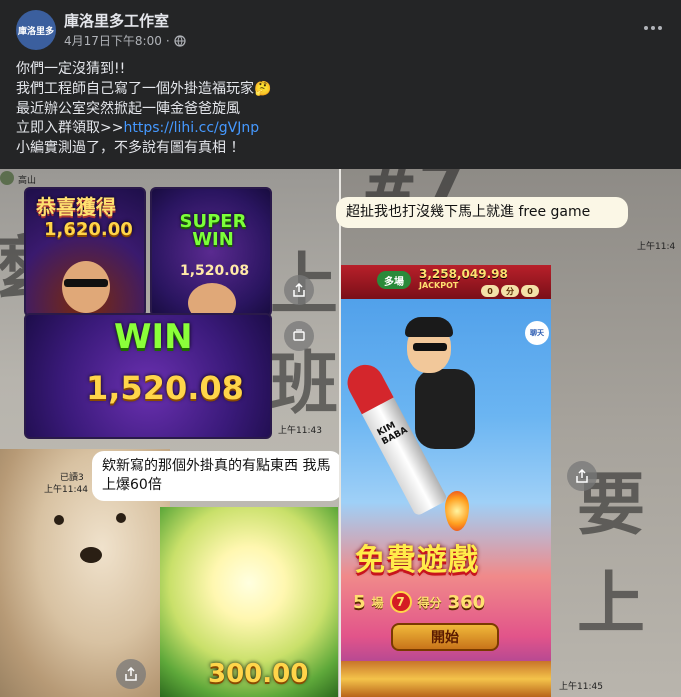  I want to click on message-time: 上午11:44, so click(66, 490).